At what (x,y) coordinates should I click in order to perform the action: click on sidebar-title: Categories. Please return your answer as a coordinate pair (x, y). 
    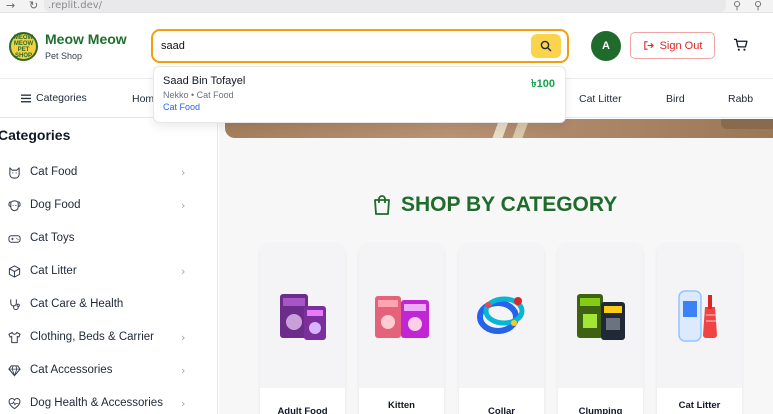
    Looking at the image, I should click on (35, 135).